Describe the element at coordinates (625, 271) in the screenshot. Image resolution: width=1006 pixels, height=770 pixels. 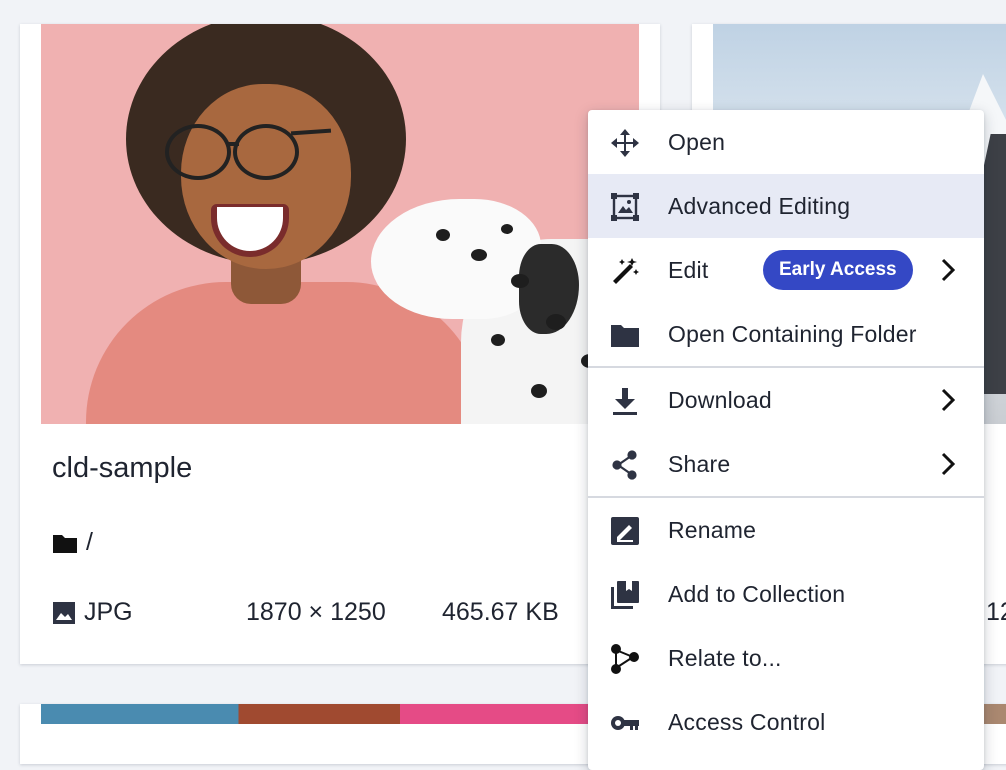
I see `magic-wand-icon` at that location.